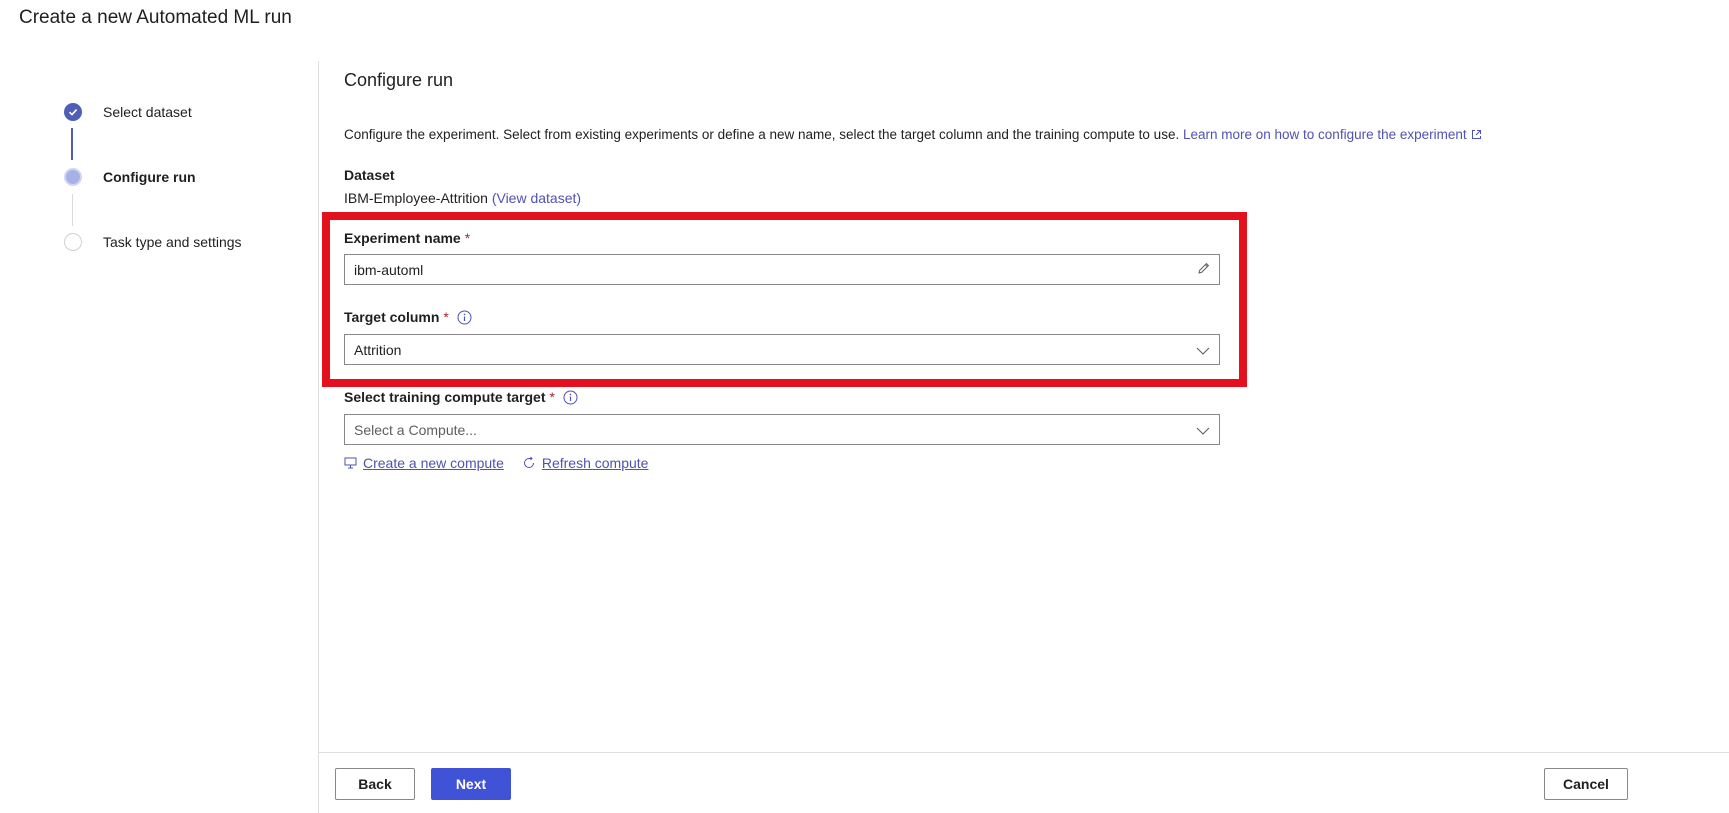  What do you see at coordinates (585, 463) in the screenshot?
I see `refresh-compute-link: Refresh compute` at bounding box center [585, 463].